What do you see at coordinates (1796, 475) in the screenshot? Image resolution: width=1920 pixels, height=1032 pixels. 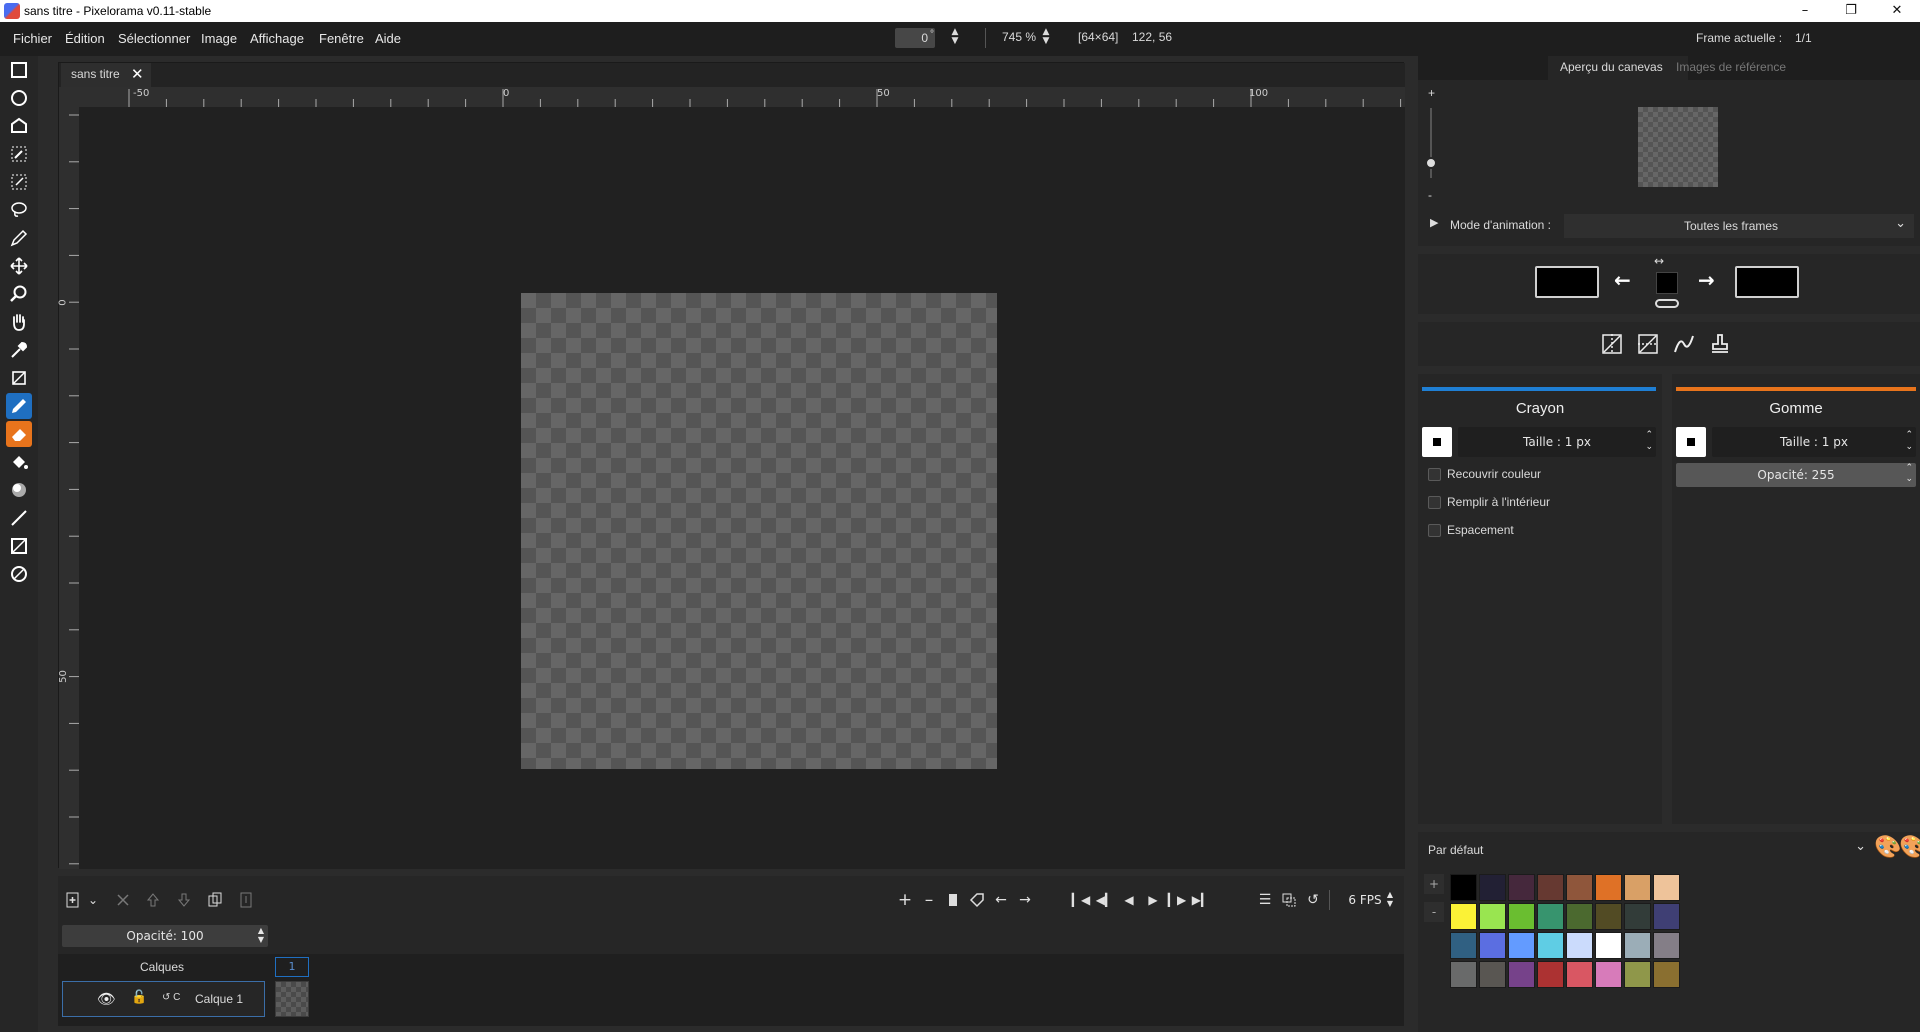 I see `eraser-opacity-spinbox: Opacité: 255 ⌃ ⌄` at bounding box center [1796, 475].